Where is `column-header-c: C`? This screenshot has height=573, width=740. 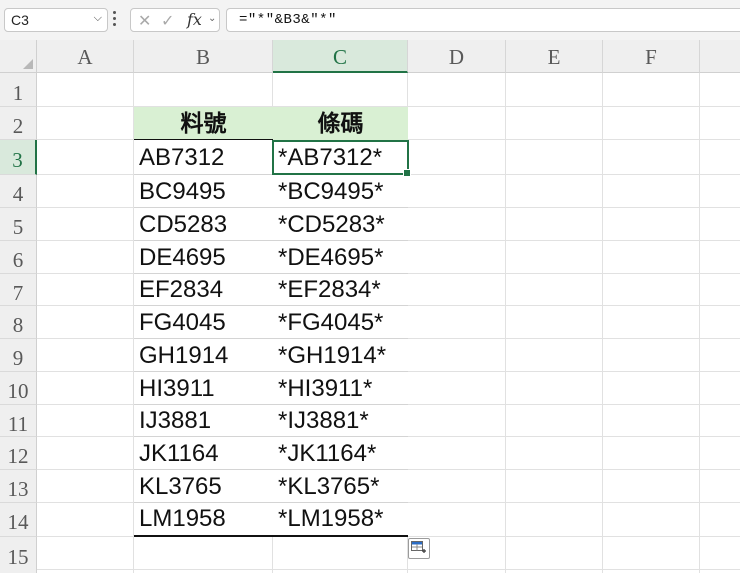 column-header-c: C is located at coordinates (340, 56).